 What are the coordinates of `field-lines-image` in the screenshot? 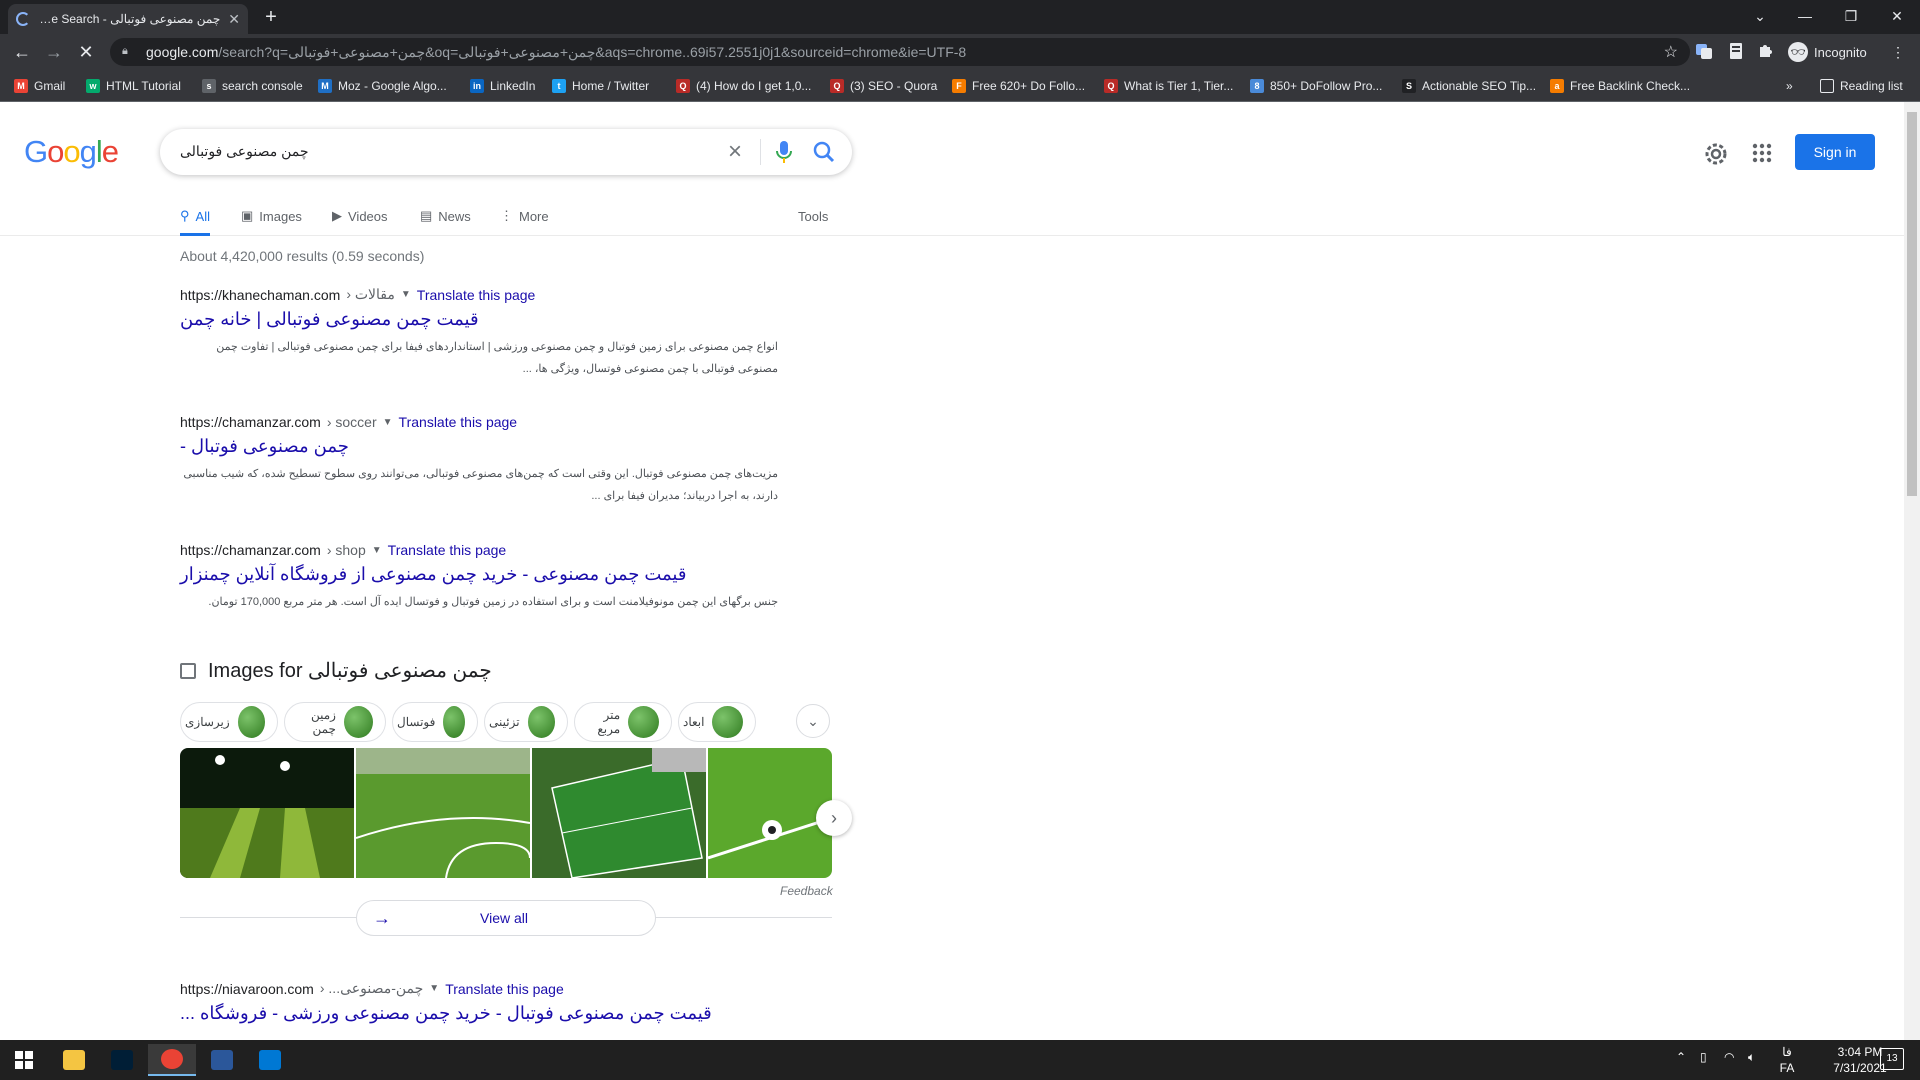 It's located at (443, 813).